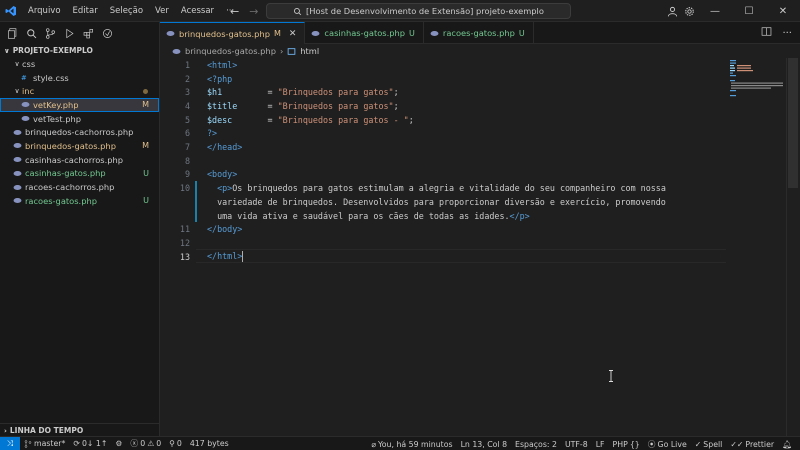  What do you see at coordinates (151, 443) in the screenshot?
I see `warning-icon: ⚠` at bounding box center [151, 443].